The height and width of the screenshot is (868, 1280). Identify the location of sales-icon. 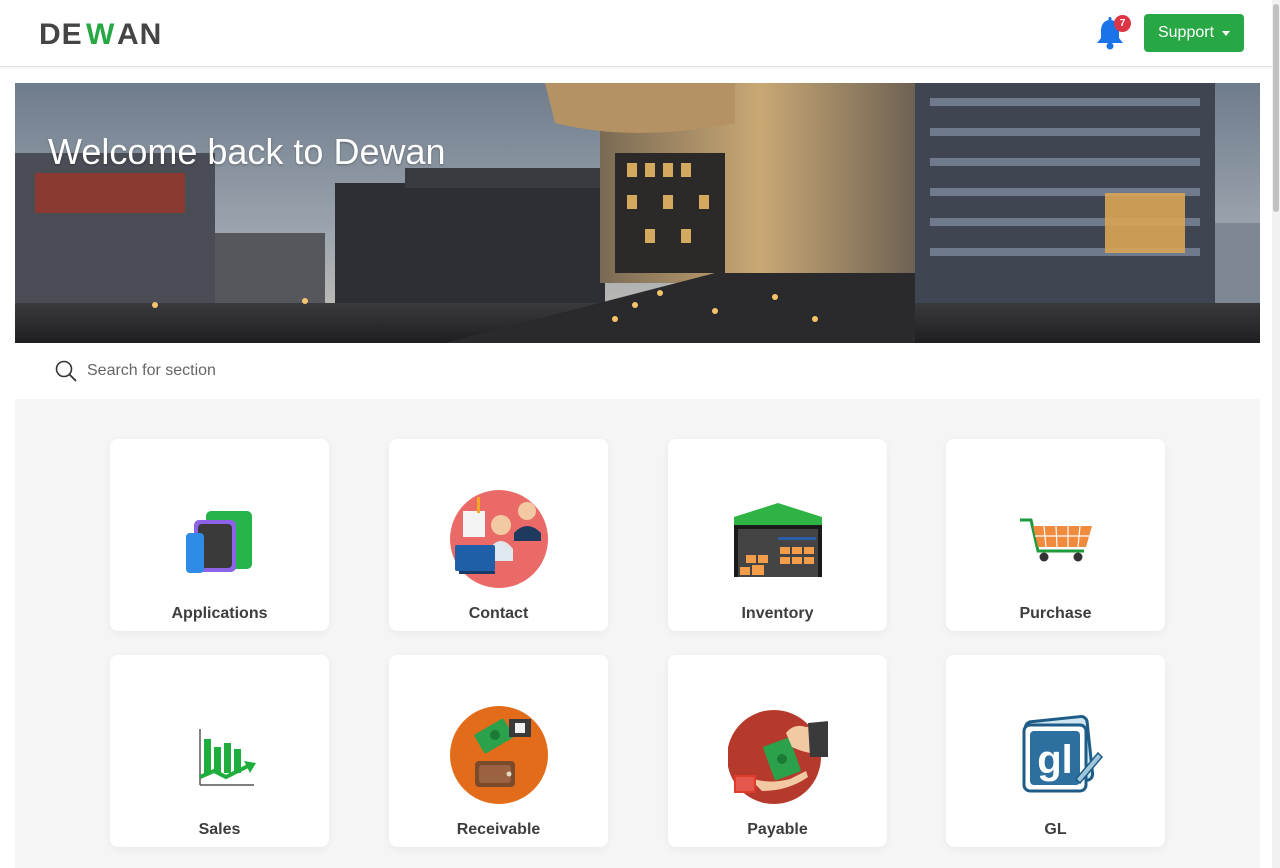
(227, 757).